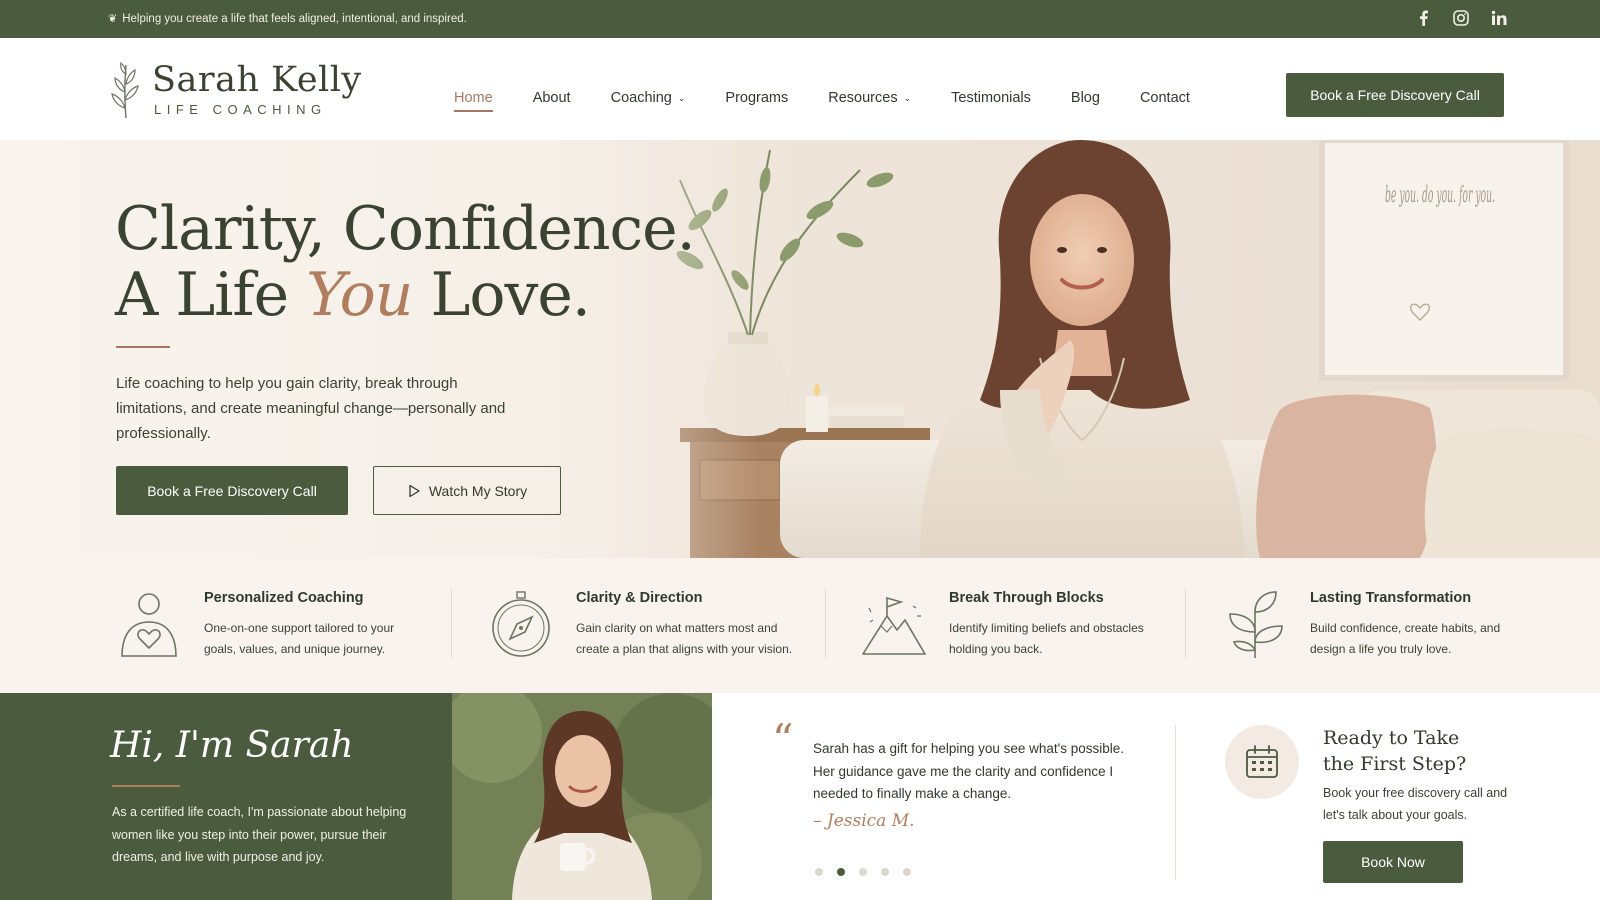 This screenshot has width=1600, height=900. Describe the element at coordinates (641, 98) in the screenshot. I see `nav-label: Coaching` at that location.